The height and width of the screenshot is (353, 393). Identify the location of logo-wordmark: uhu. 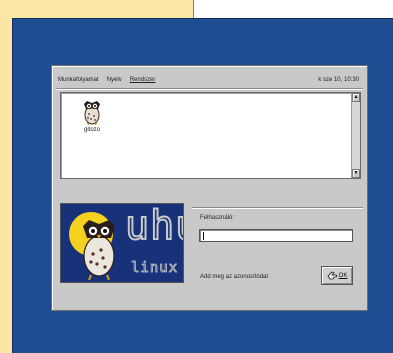
(153, 226).